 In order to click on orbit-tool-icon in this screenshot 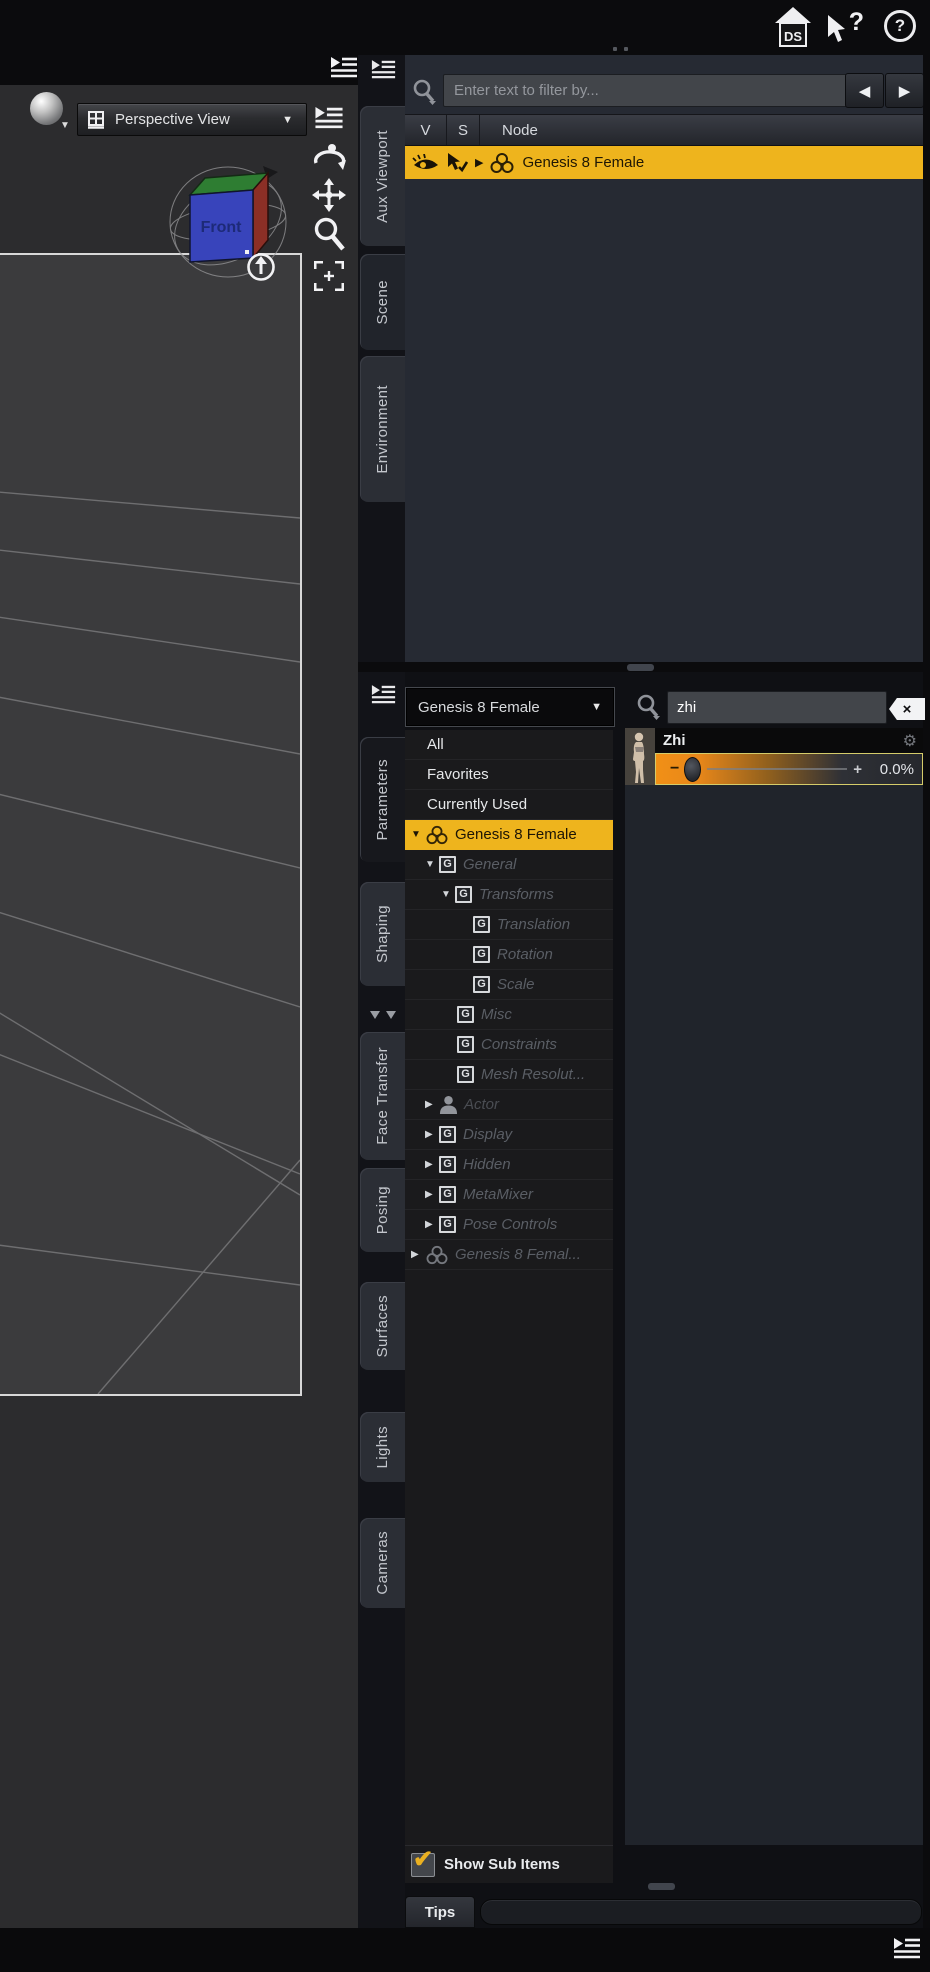, I will do `click(329, 158)`.